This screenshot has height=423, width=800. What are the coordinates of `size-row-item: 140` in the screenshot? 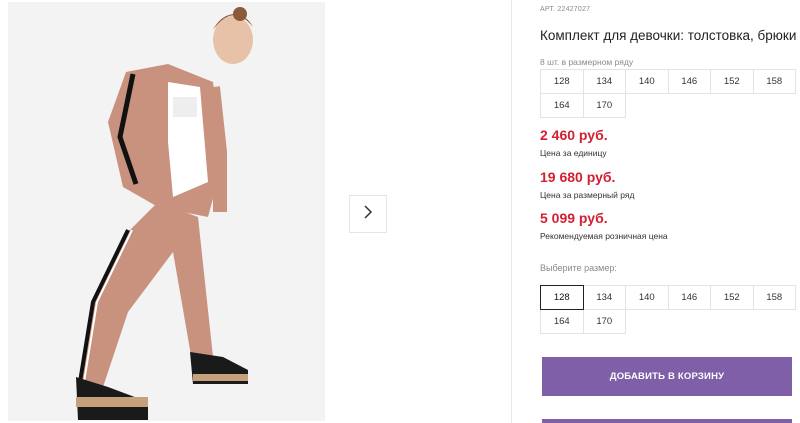 It's located at (647, 81).